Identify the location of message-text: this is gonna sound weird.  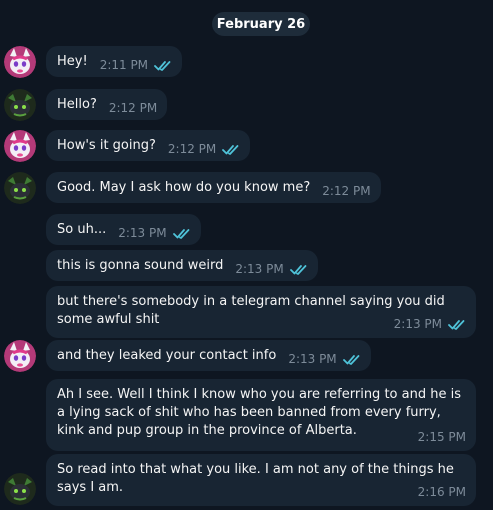
(140, 265).